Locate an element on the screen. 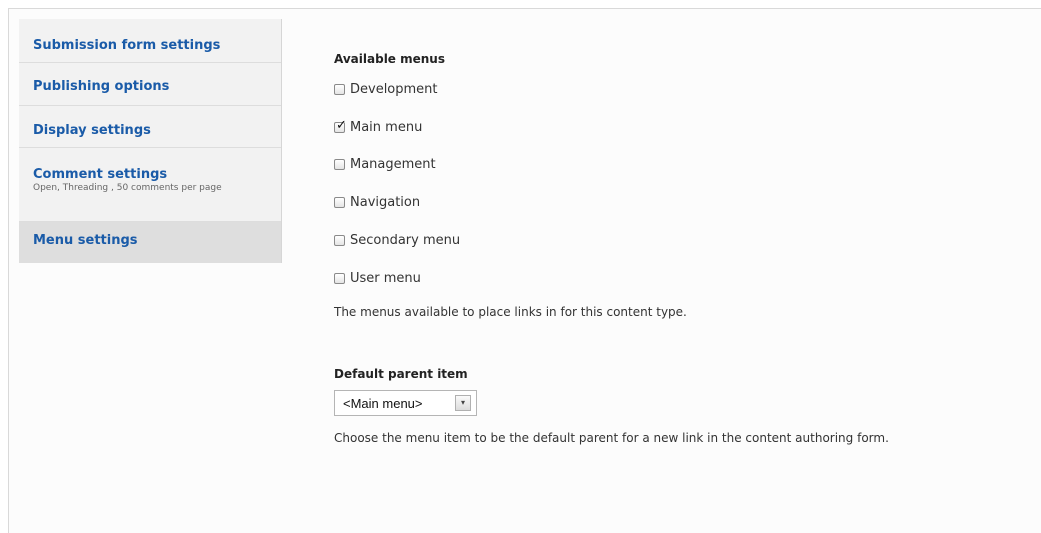  checkbox-label: Secondary menu is located at coordinates (405, 240).